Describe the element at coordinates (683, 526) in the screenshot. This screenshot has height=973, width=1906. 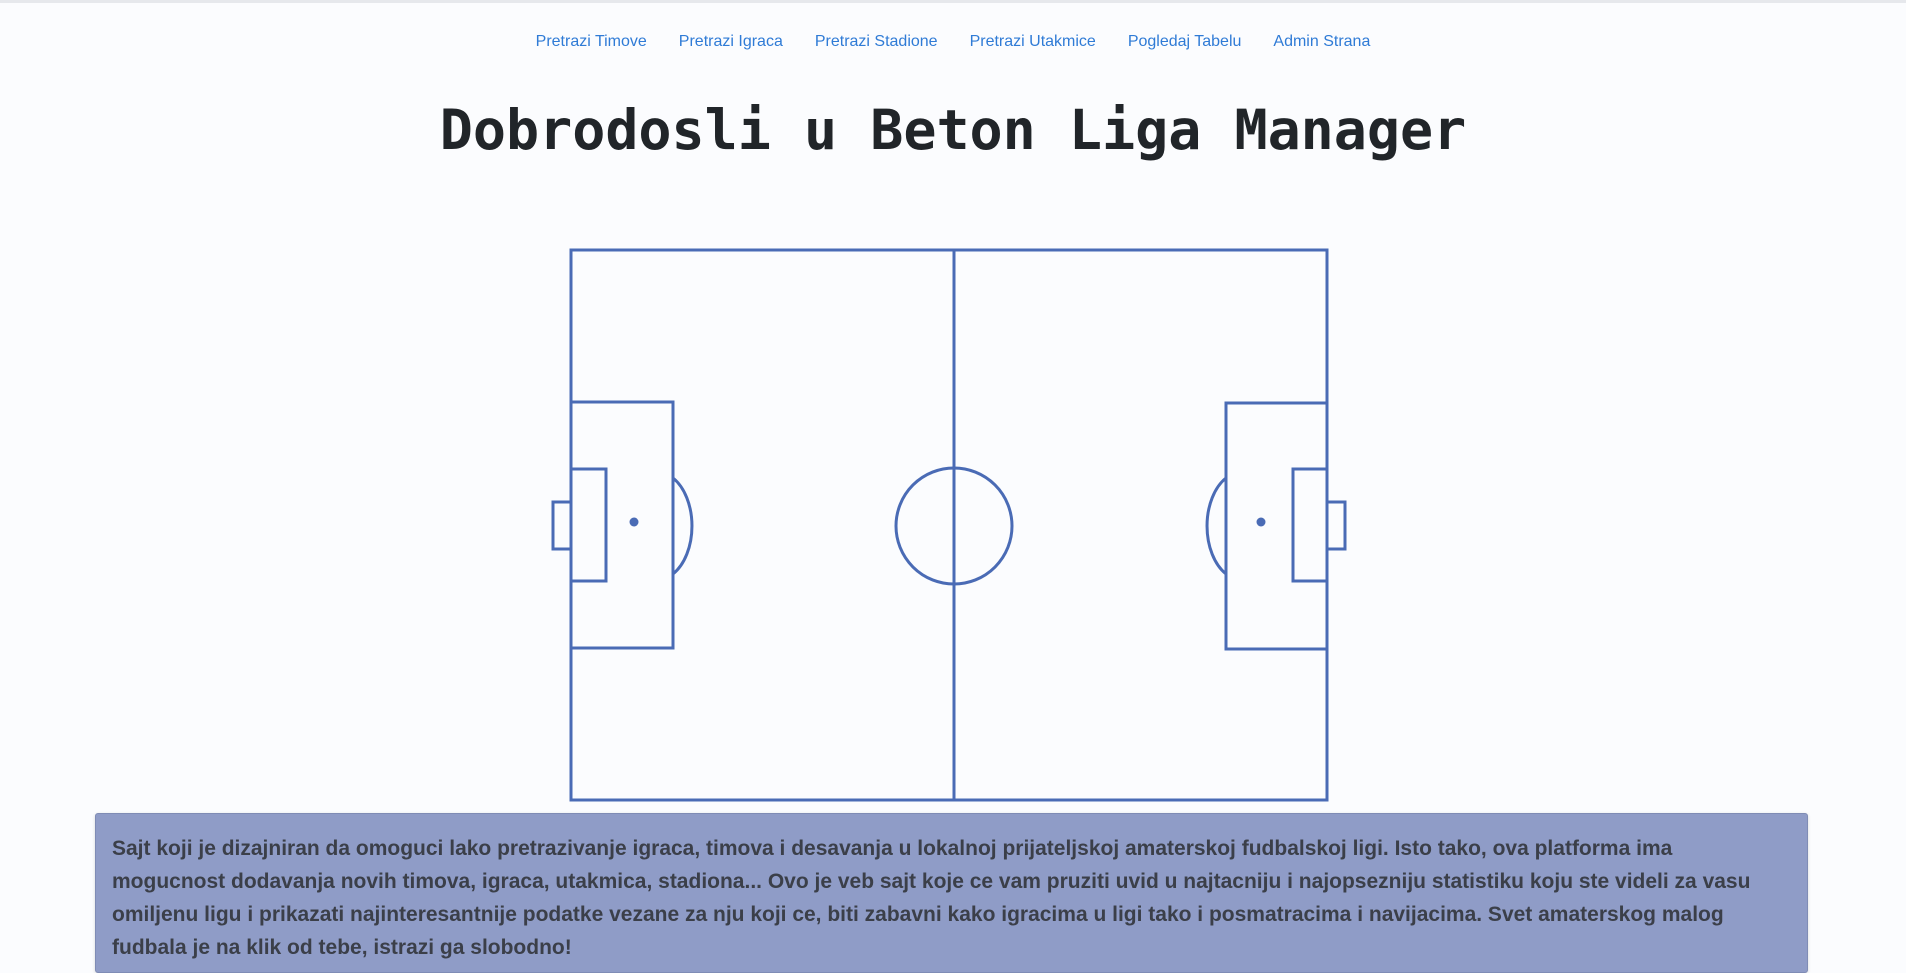
I see `left-penalty-arc` at that location.